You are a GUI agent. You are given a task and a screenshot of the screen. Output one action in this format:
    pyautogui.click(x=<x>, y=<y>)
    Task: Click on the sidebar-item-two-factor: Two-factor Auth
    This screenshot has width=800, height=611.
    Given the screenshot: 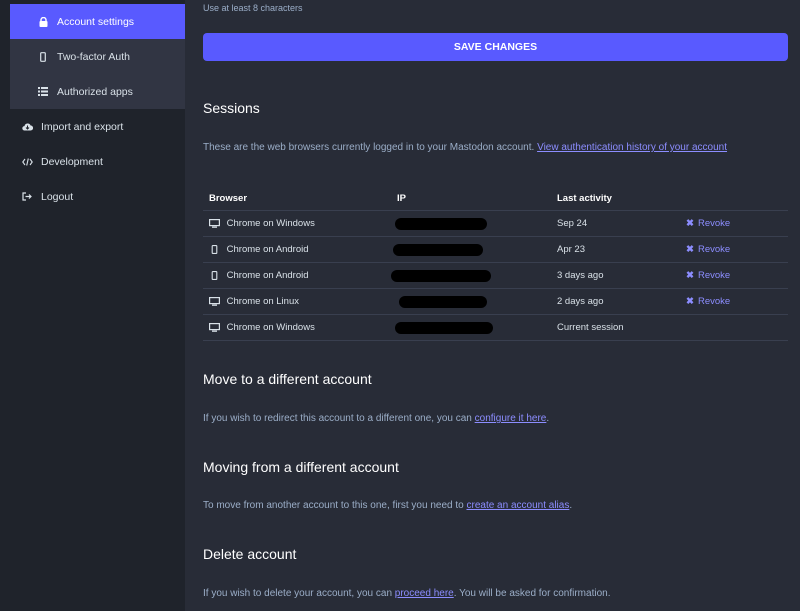 What is the action you would take?
    pyautogui.click(x=97, y=56)
    